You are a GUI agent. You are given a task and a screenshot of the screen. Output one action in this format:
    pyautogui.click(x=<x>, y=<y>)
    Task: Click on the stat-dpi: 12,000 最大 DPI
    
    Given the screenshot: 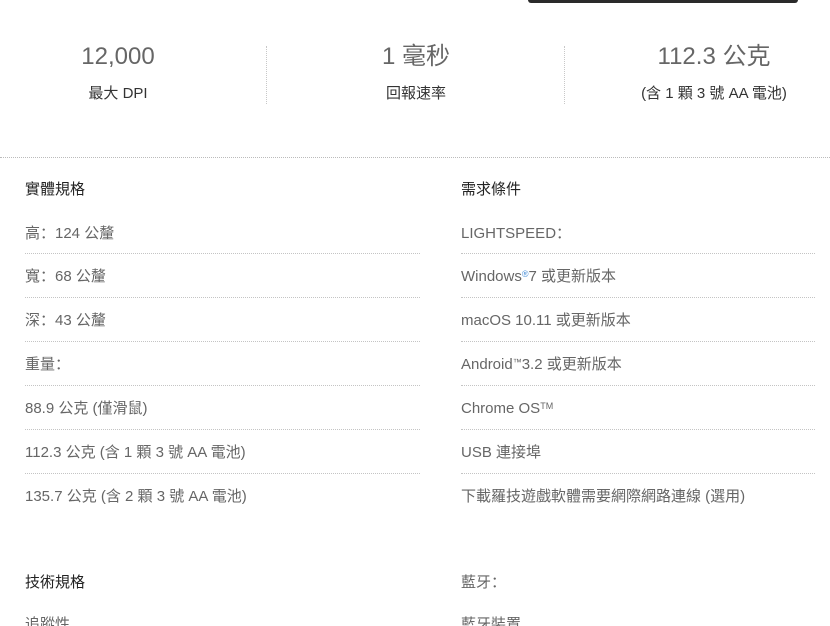 What is the action you would take?
    pyautogui.click(x=124, y=72)
    